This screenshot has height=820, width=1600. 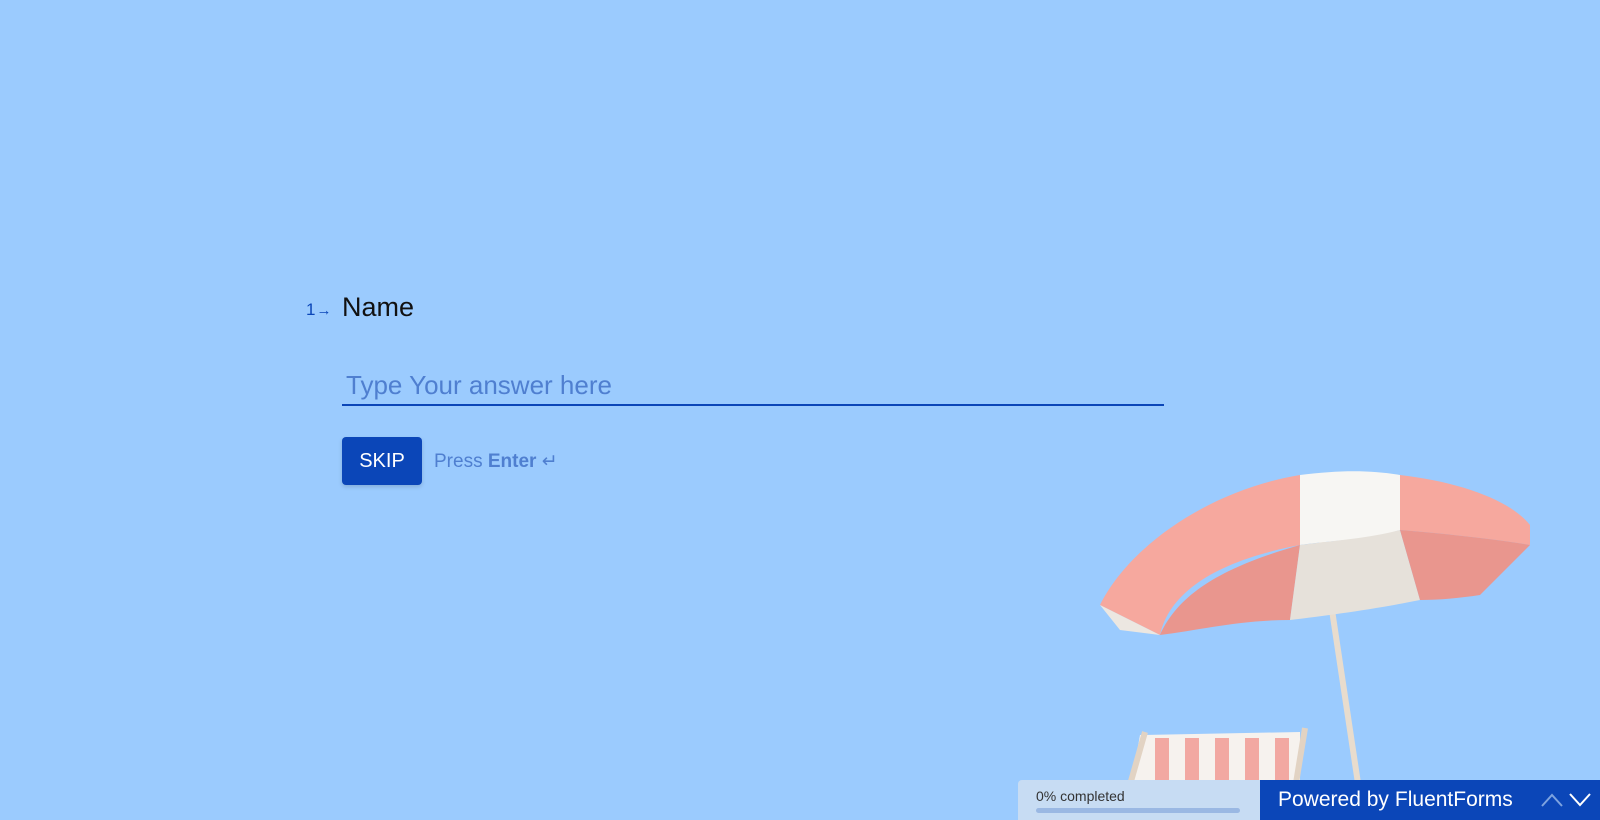 I want to click on chevron-down-icon, so click(x=1580, y=800).